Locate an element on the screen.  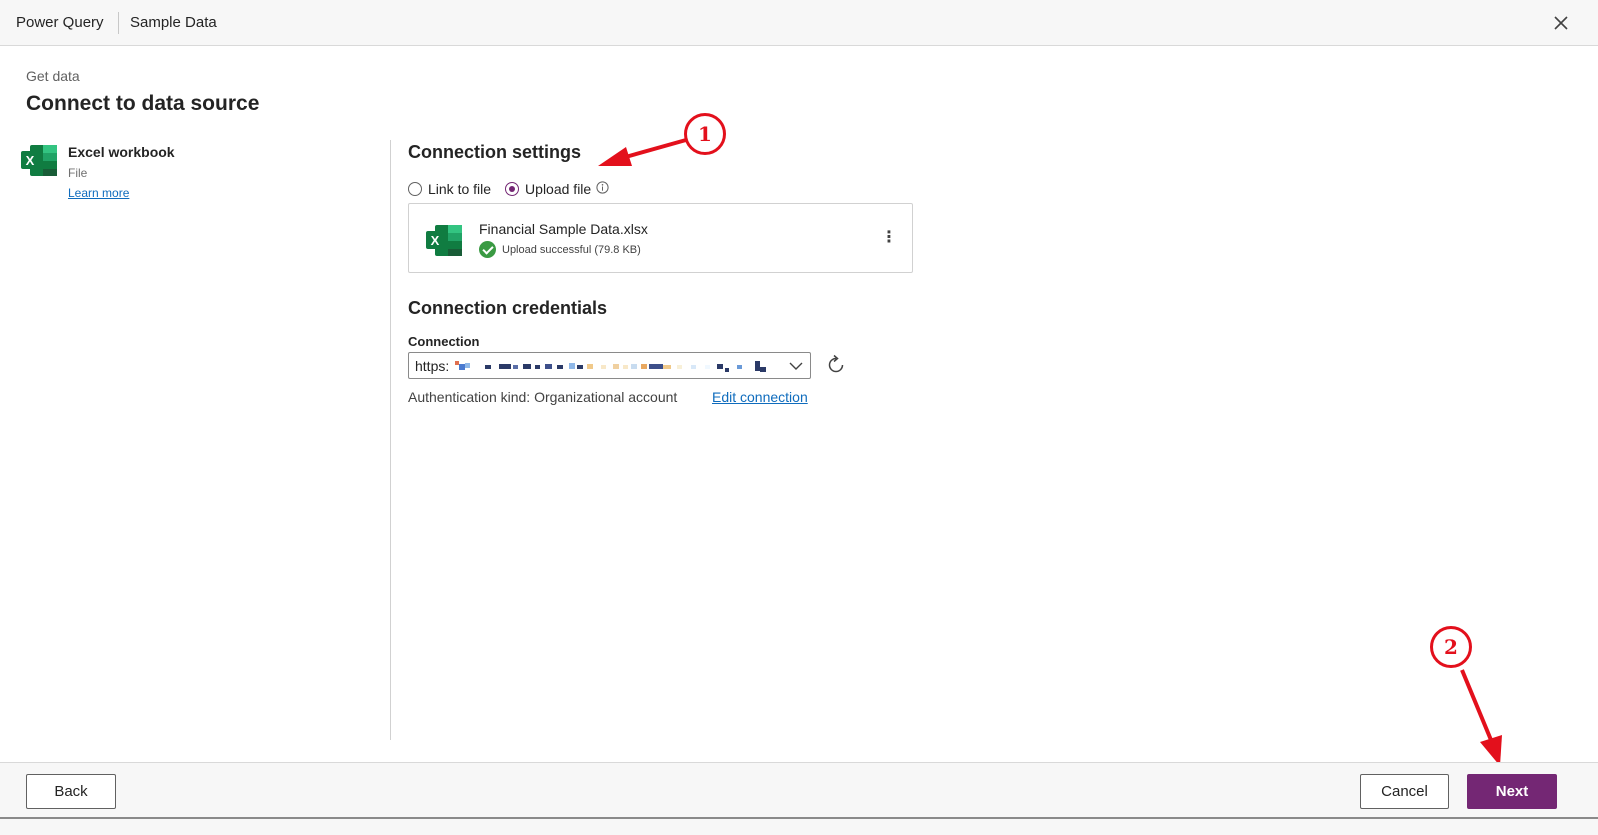
next-button: Next is located at coordinates (1512, 791).